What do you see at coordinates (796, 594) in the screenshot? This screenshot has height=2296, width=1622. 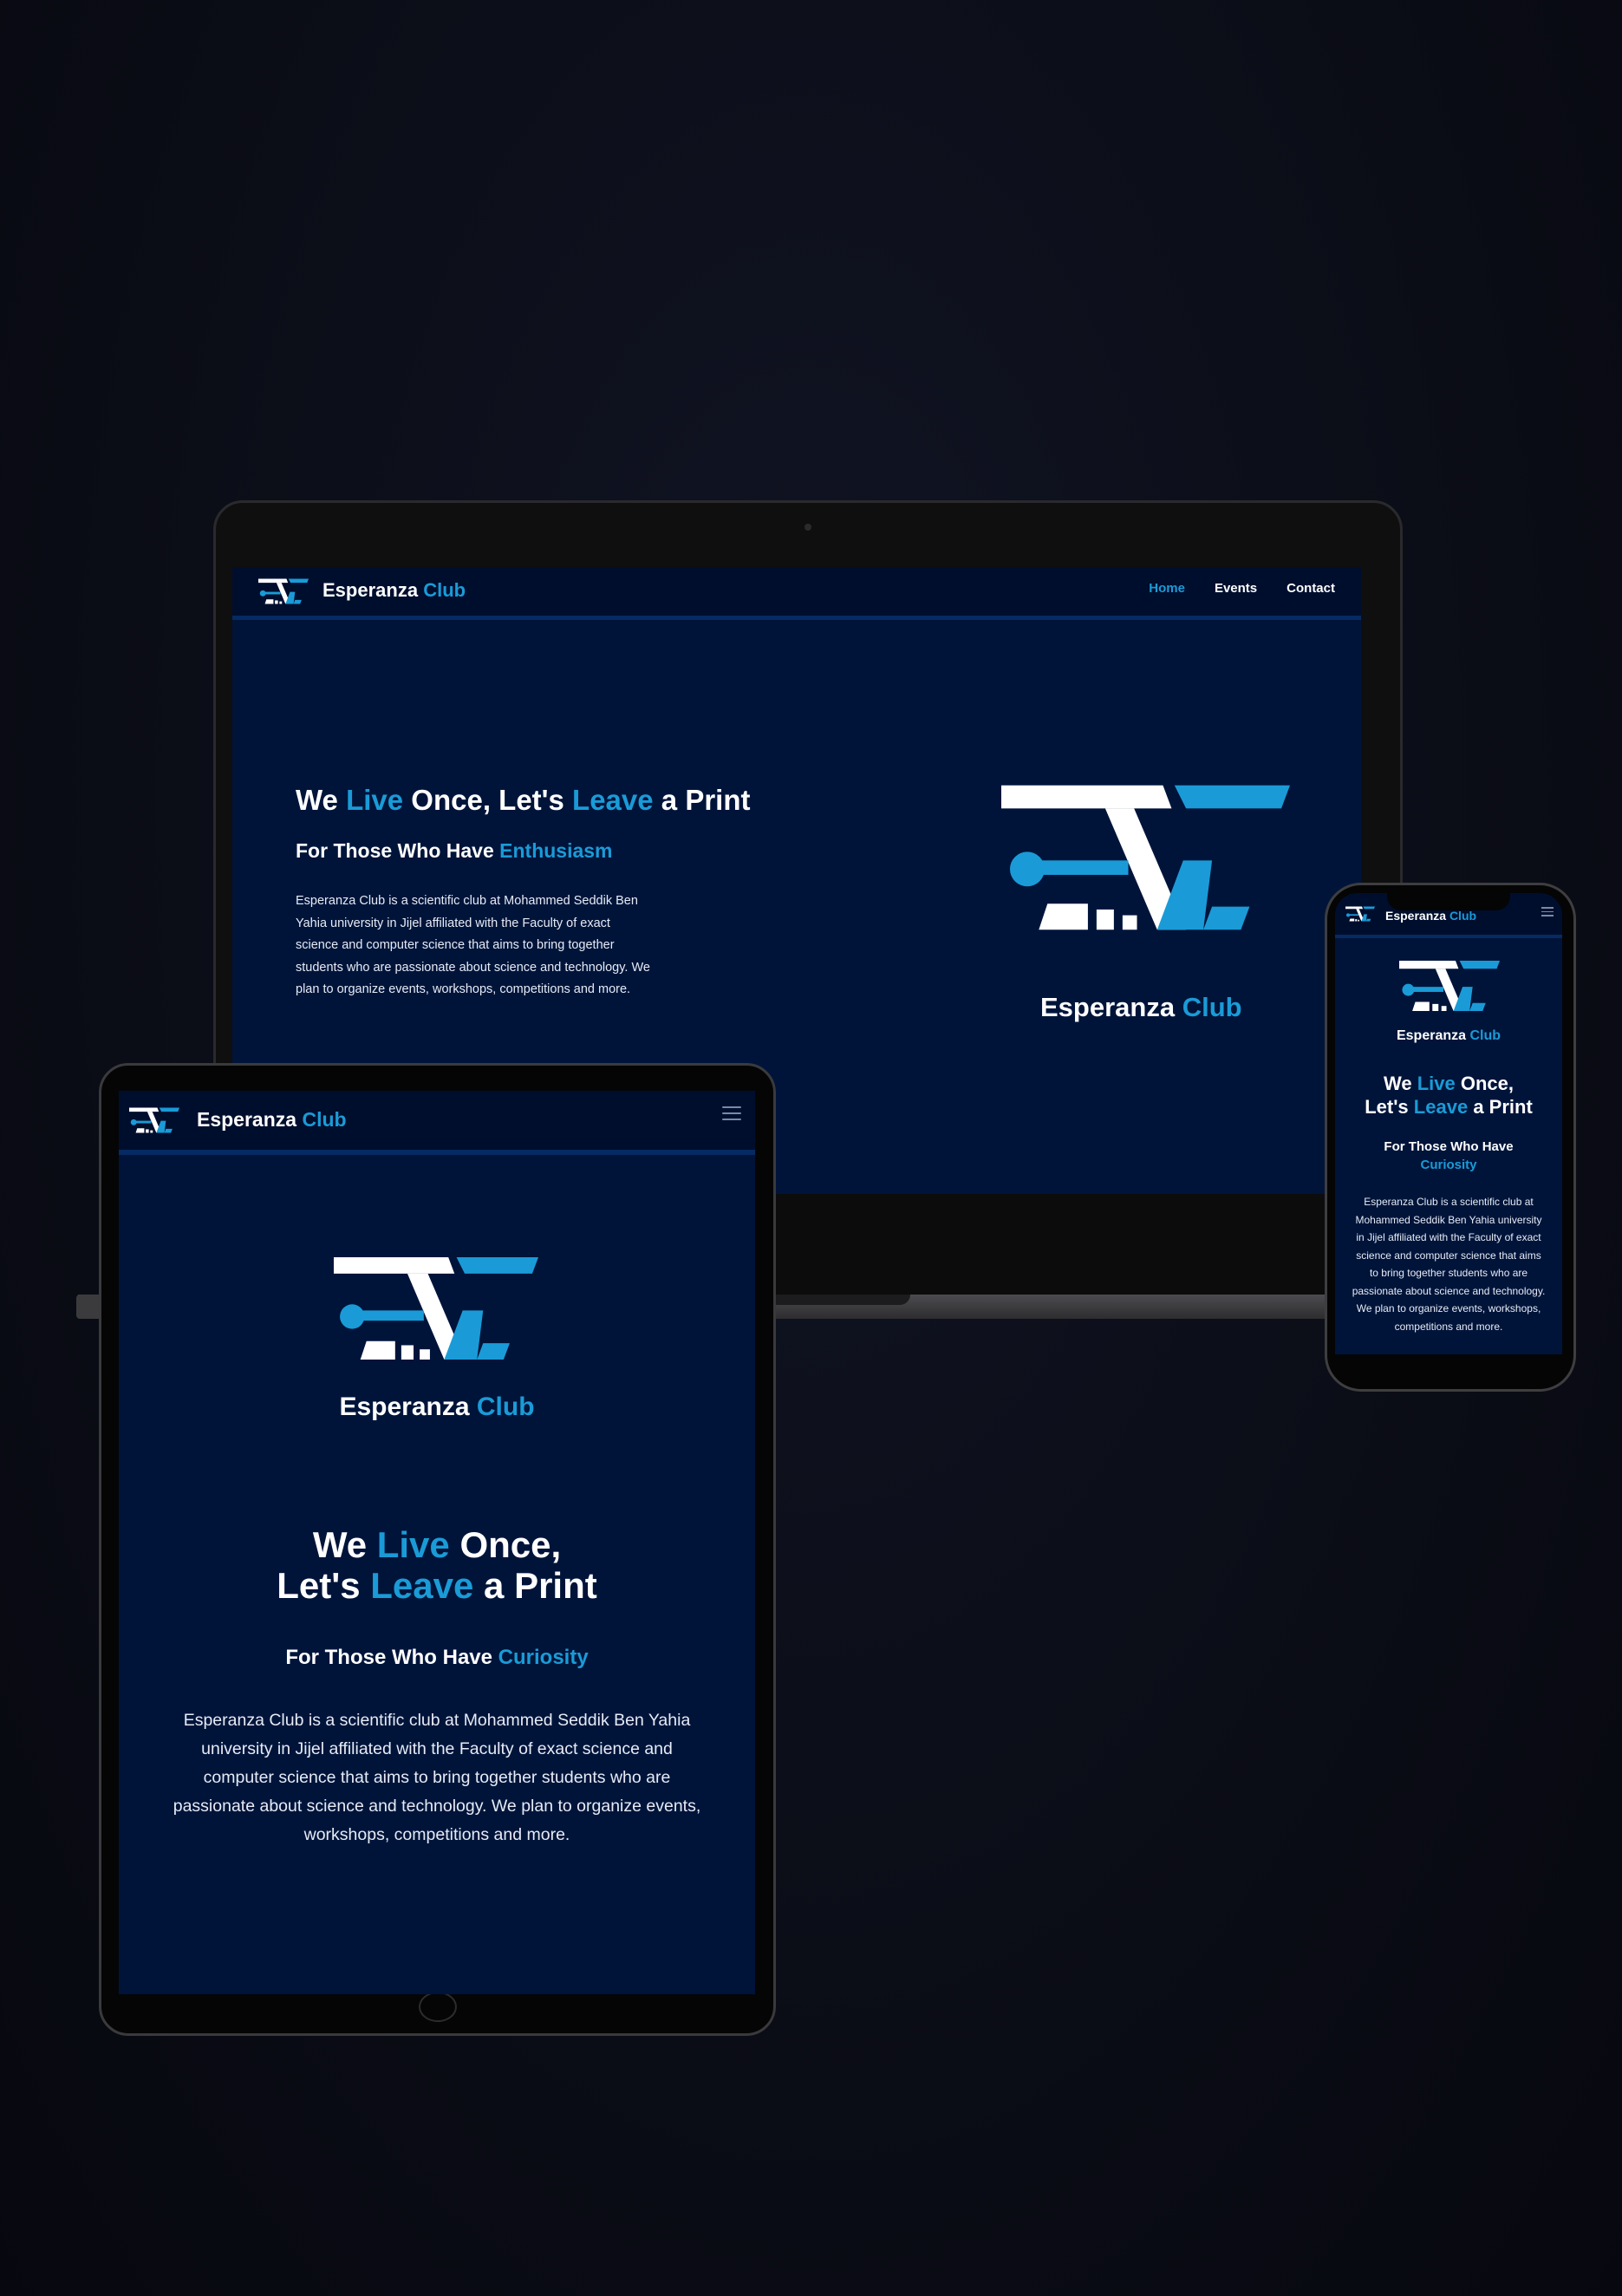 I see `desktop-navbar: Esperanza Club Home Events Contact` at bounding box center [796, 594].